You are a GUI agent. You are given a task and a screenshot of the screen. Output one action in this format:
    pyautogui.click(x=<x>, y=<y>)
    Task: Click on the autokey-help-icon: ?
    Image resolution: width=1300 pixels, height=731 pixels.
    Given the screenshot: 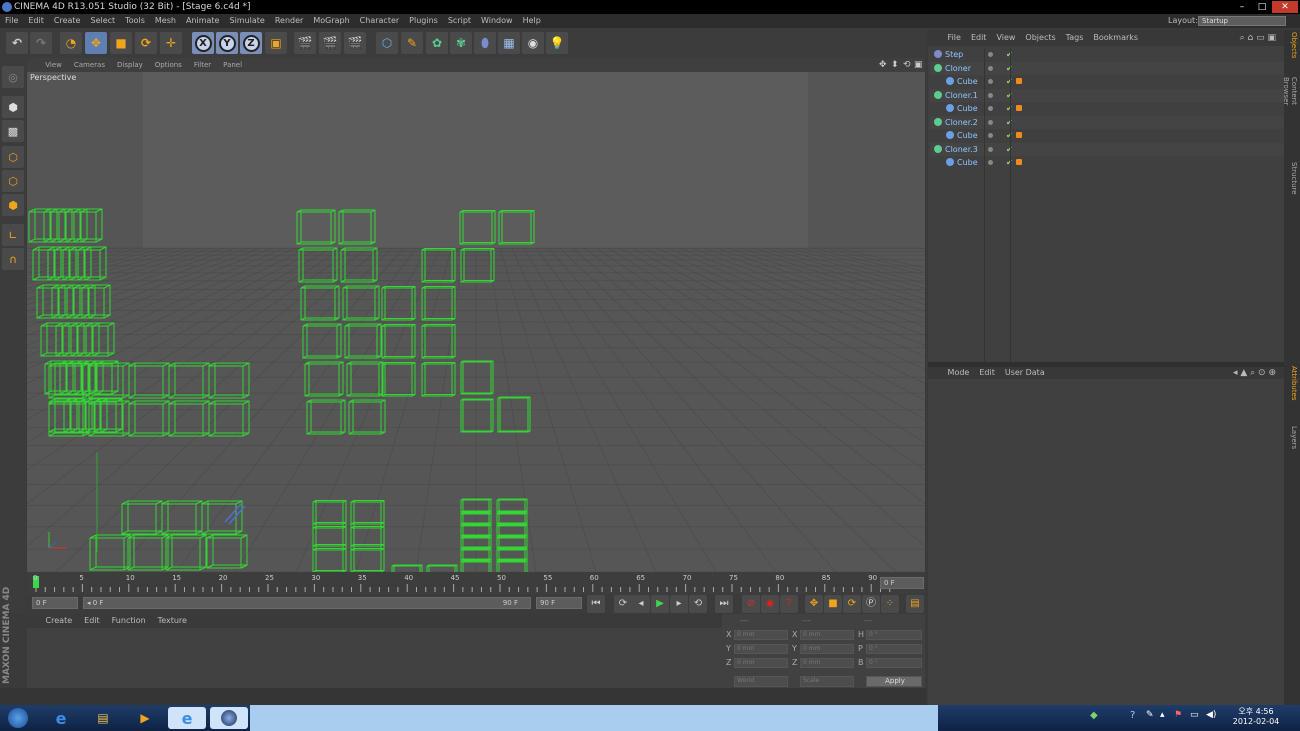 What is the action you would take?
    pyautogui.click(x=789, y=604)
    